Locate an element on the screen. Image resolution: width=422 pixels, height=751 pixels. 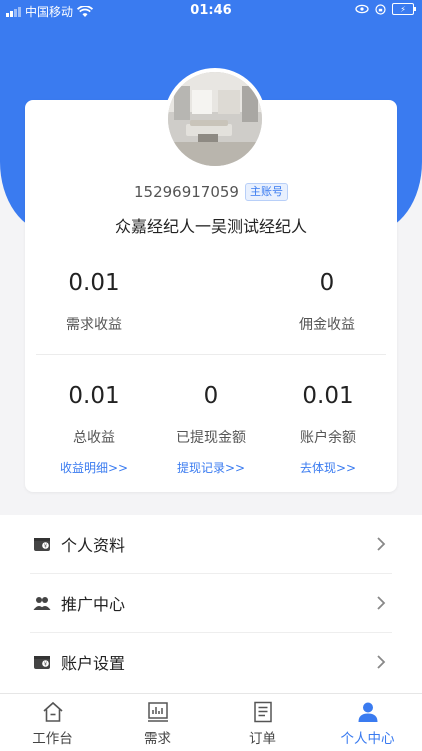
withdraw-now-link: 去体现>> is located at coordinates (328, 467).